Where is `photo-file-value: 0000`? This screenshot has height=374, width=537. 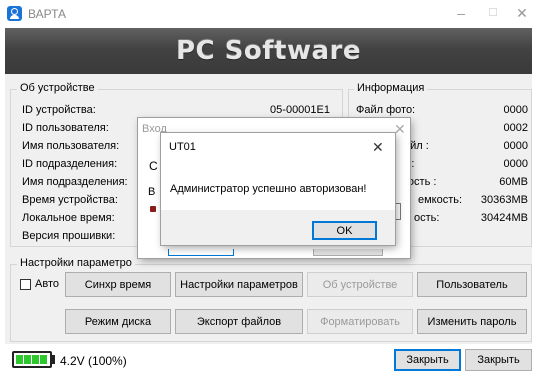 photo-file-value: 0000 is located at coordinates (515, 110).